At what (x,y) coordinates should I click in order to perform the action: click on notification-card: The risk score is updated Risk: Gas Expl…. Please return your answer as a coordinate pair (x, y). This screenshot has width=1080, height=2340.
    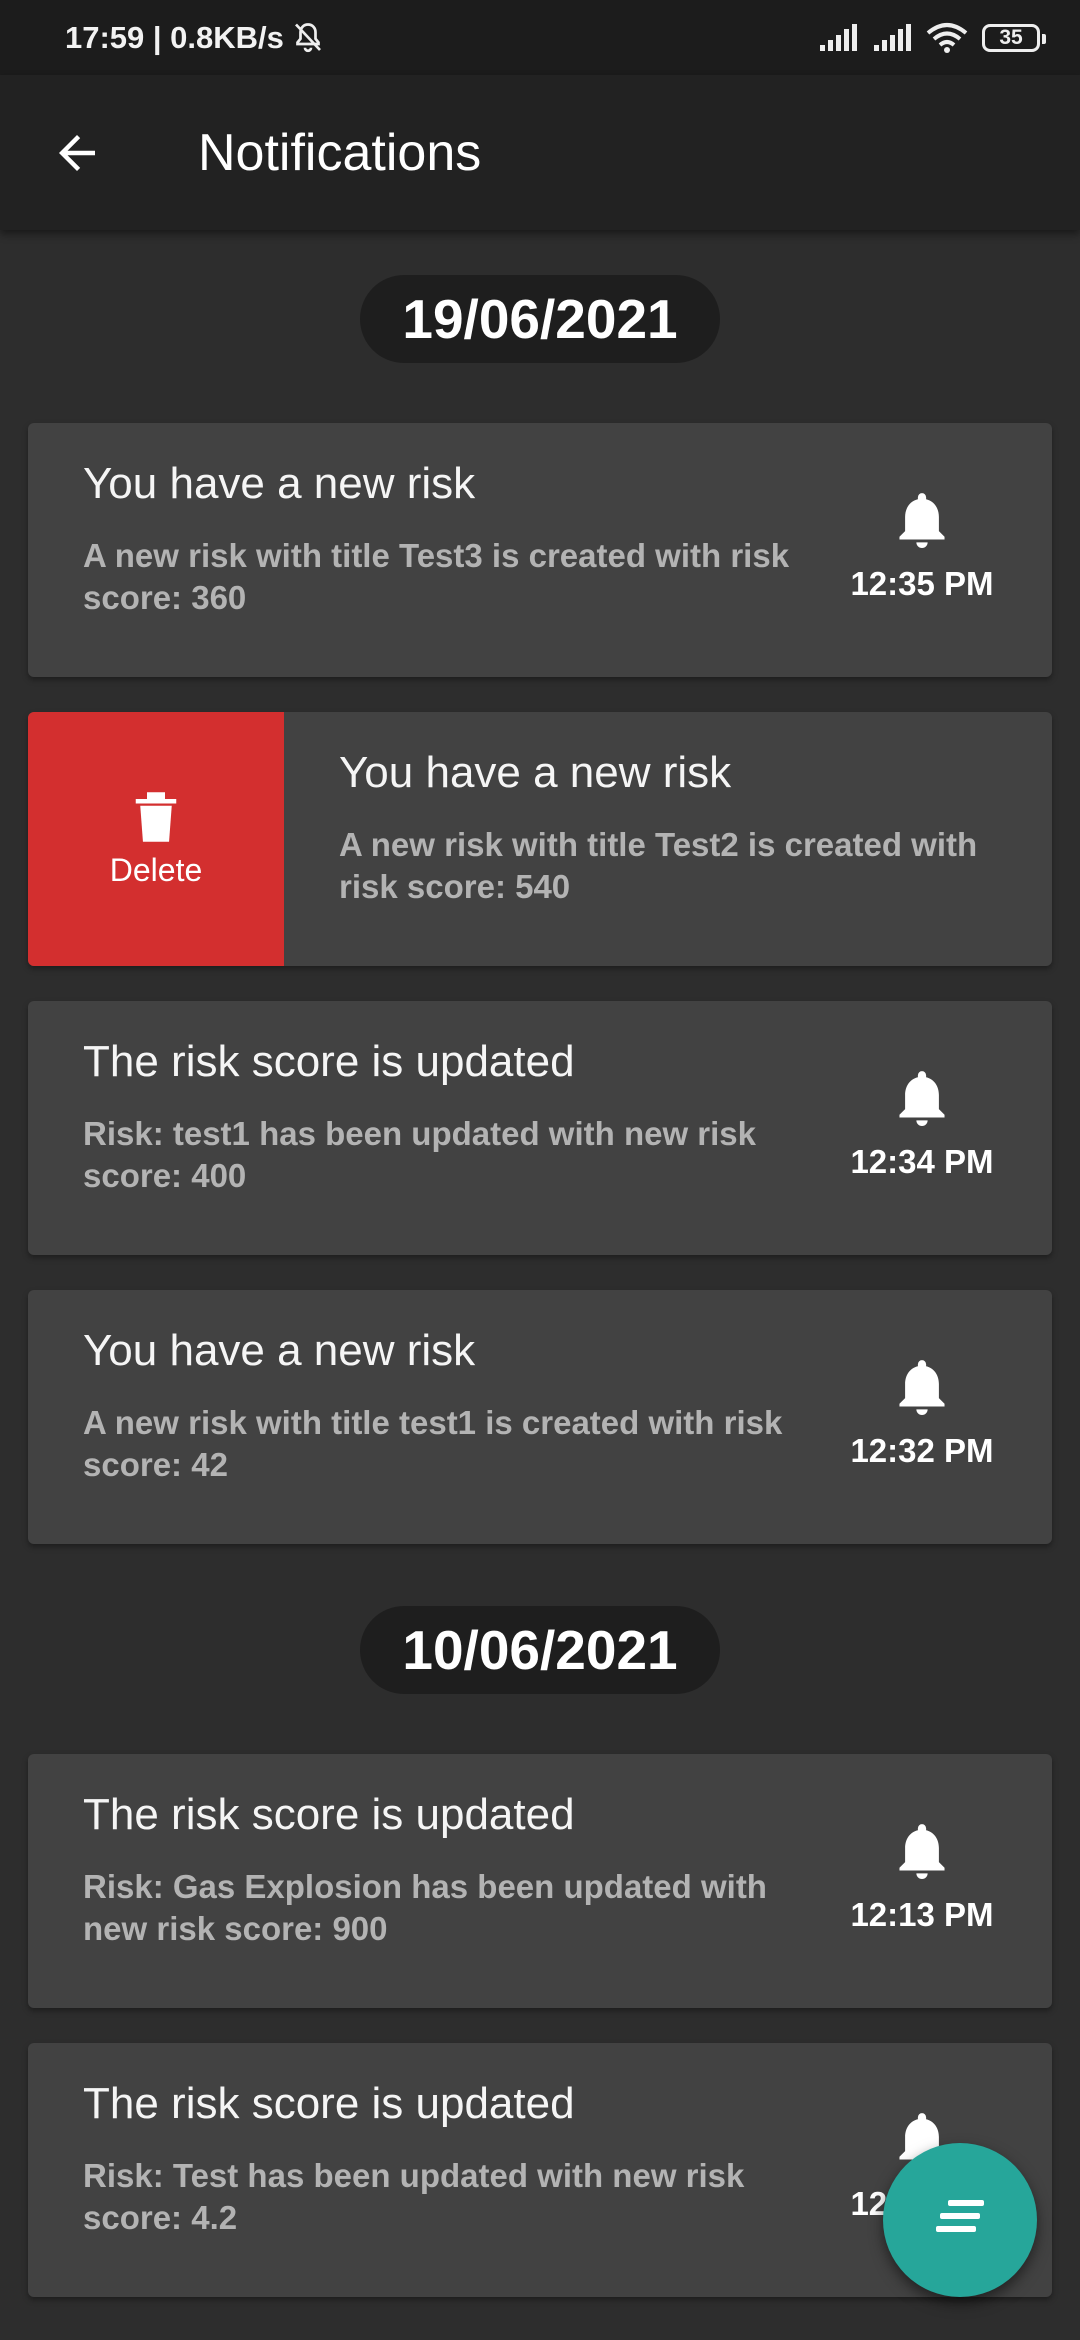
    Looking at the image, I should click on (540, 1881).